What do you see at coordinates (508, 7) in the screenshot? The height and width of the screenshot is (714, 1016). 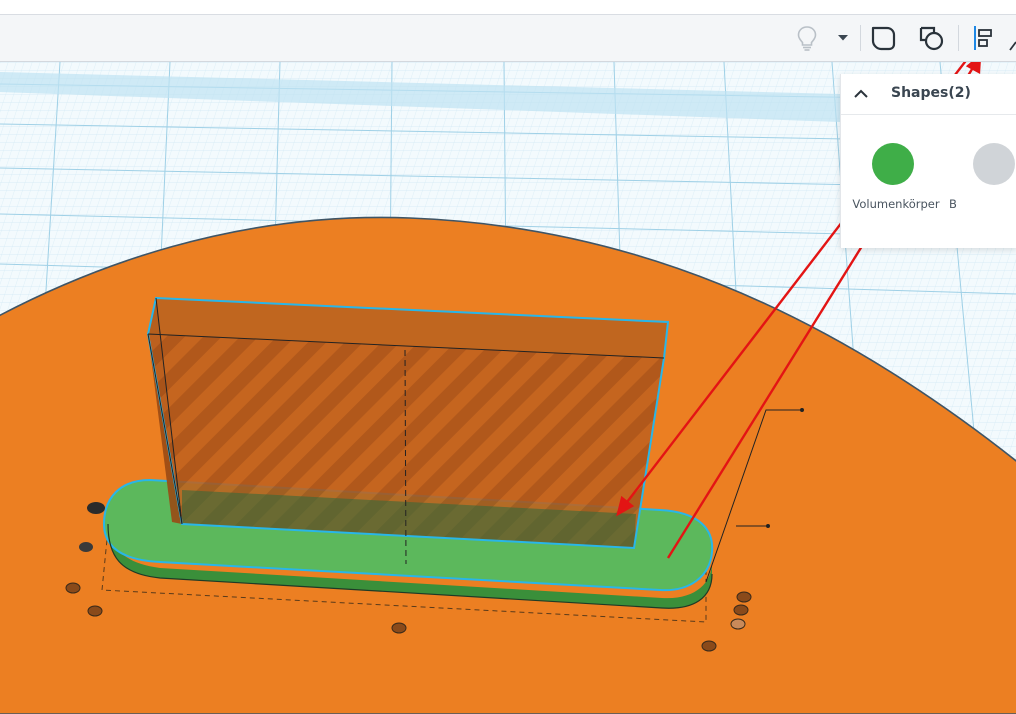 I see `browser-top-strip` at bounding box center [508, 7].